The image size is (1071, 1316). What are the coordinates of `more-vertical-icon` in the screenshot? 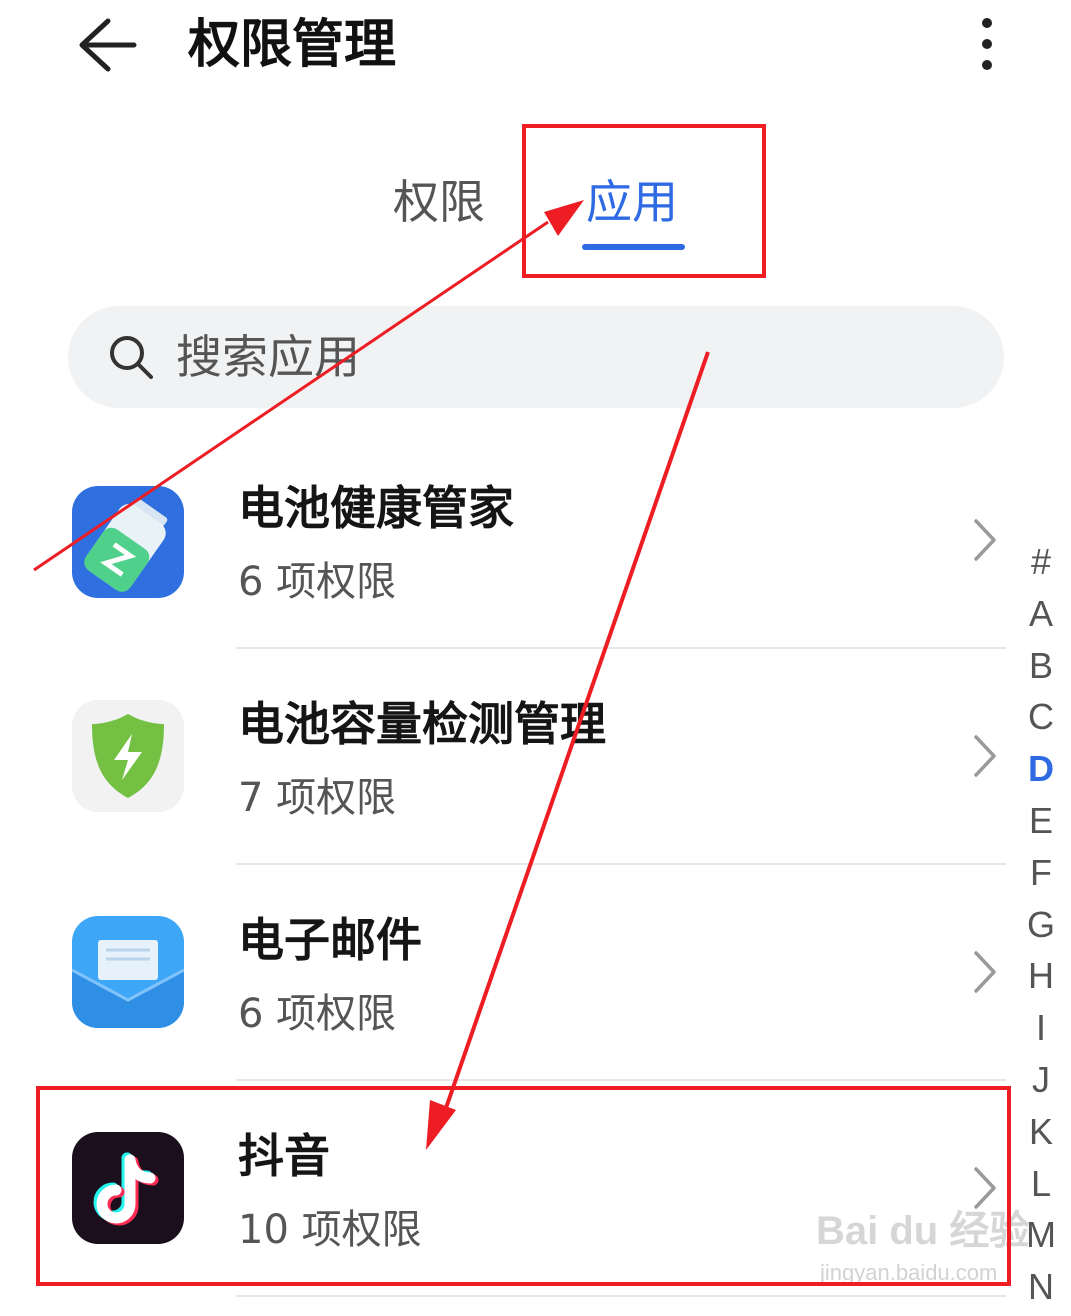 It's located at (987, 23).